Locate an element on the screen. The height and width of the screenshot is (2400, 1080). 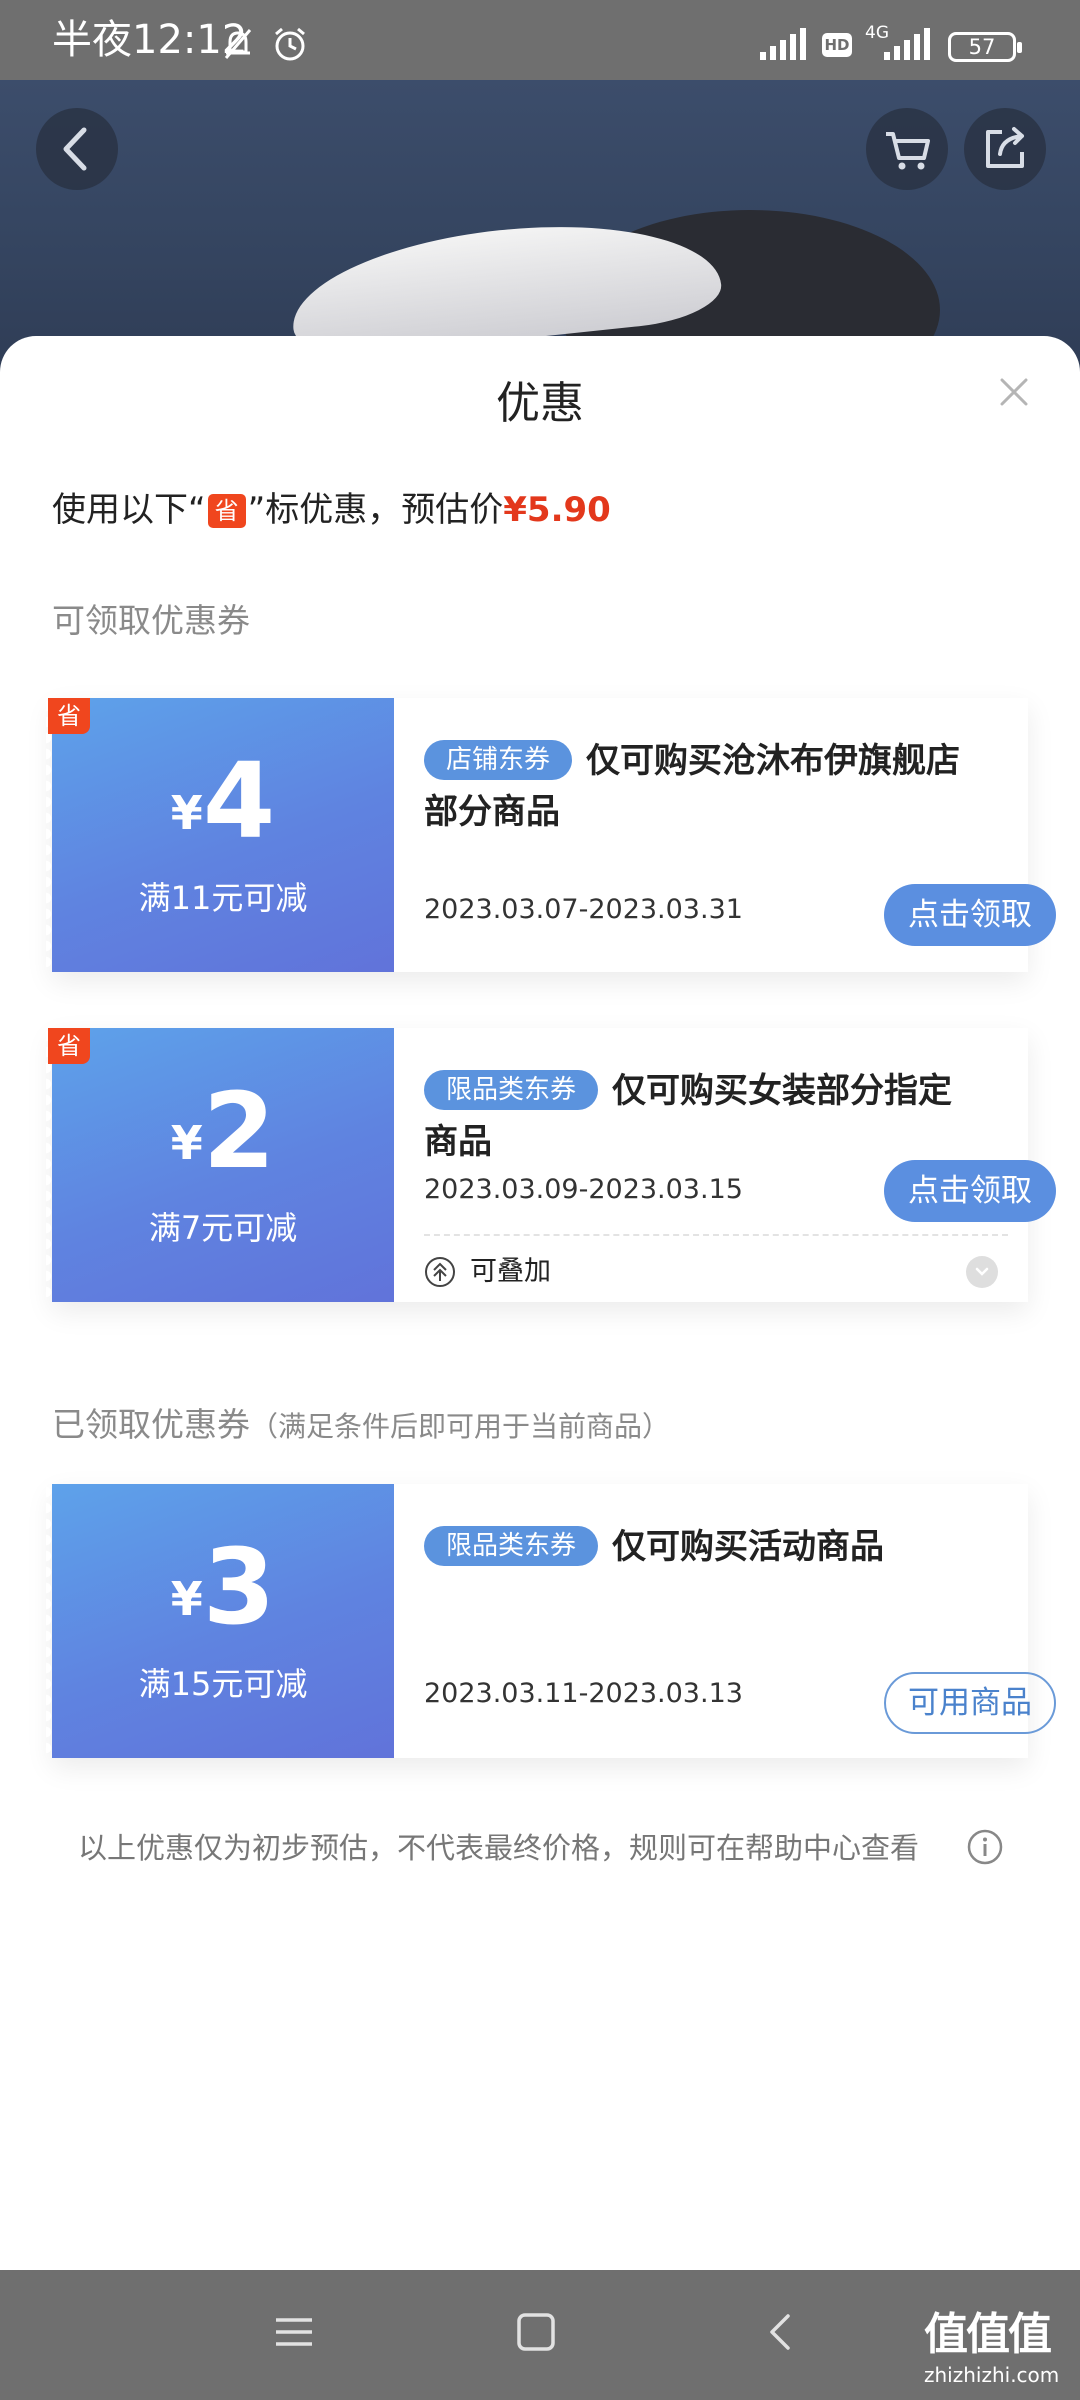
disclaimer-text: 以上优惠仅为初步预估，不代表最终价格，规则可在帮助中心查看 is located at coordinates (499, 1848).